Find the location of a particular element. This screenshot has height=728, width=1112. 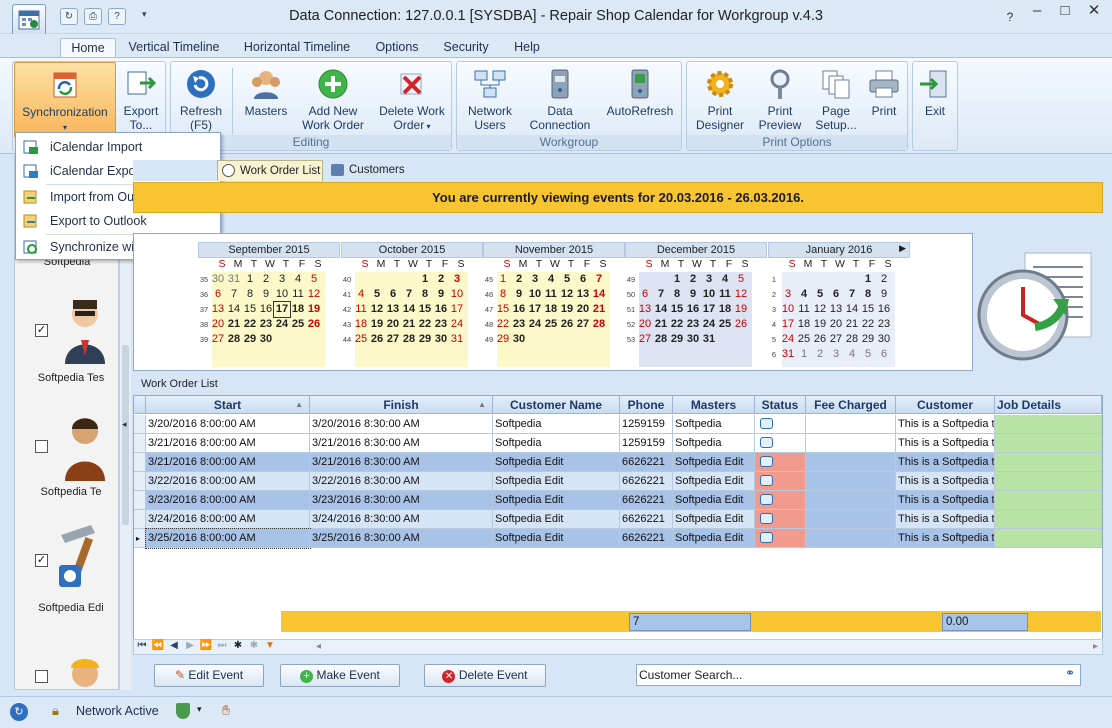

prev-page-icon: ⏪ is located at coordinates (158, 645).